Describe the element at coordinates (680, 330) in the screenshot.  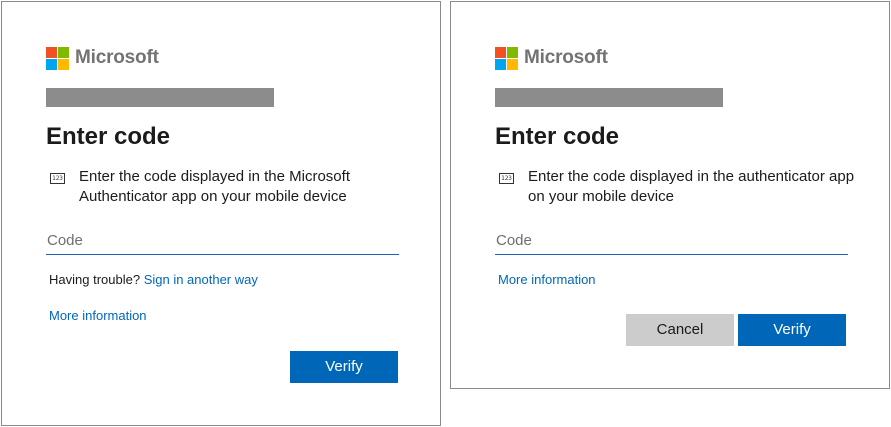
I see `cancel-button: Cancel` at that location.